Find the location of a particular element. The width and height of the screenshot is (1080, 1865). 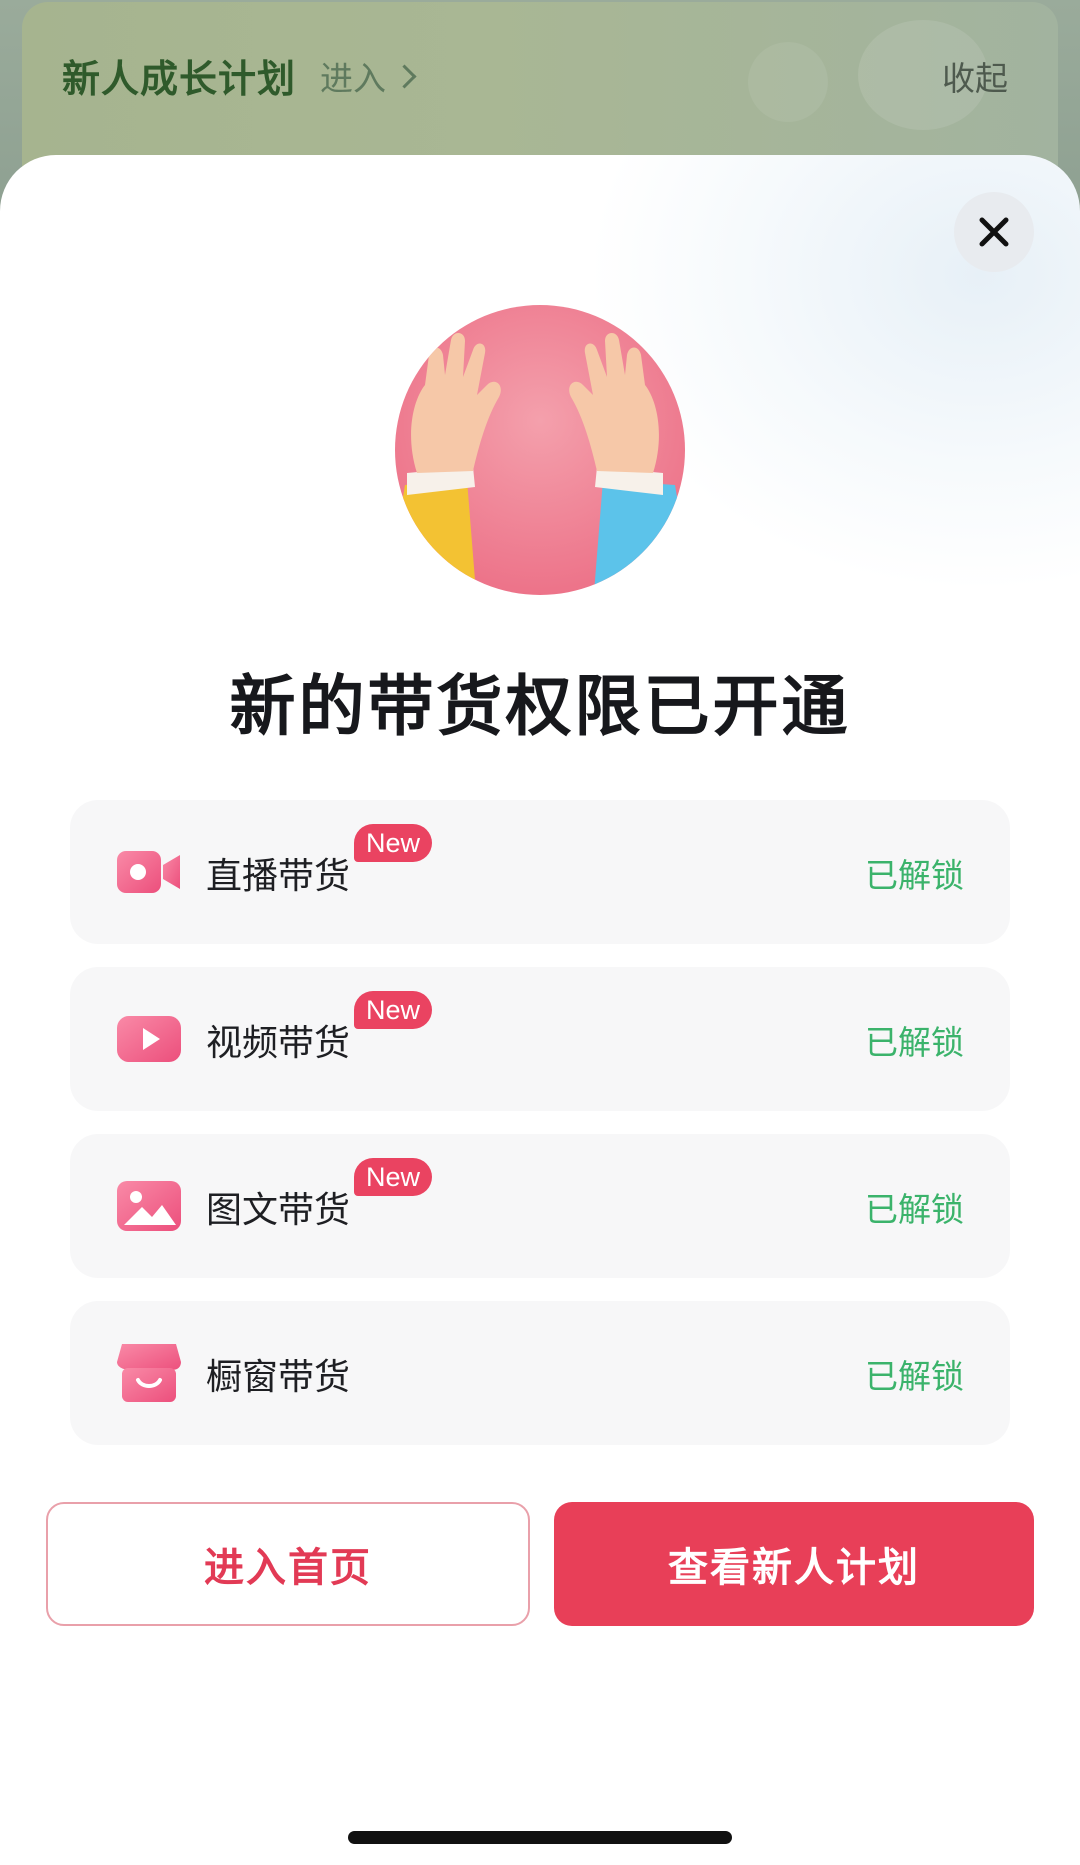

chevron-right-icon is located at coordinates (404, 76).